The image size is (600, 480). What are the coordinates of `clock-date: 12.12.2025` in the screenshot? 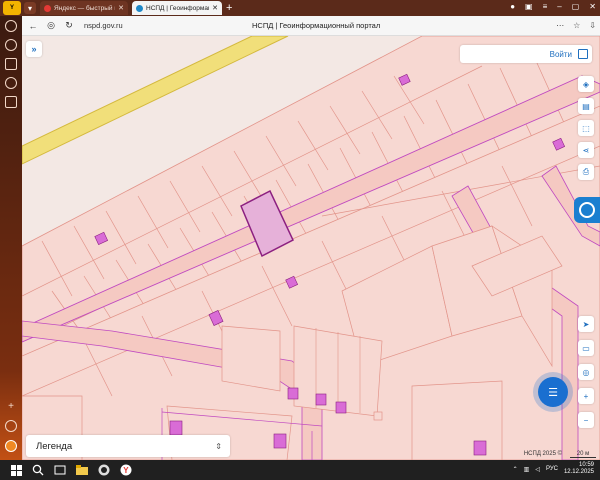 It's located at (578, 472).